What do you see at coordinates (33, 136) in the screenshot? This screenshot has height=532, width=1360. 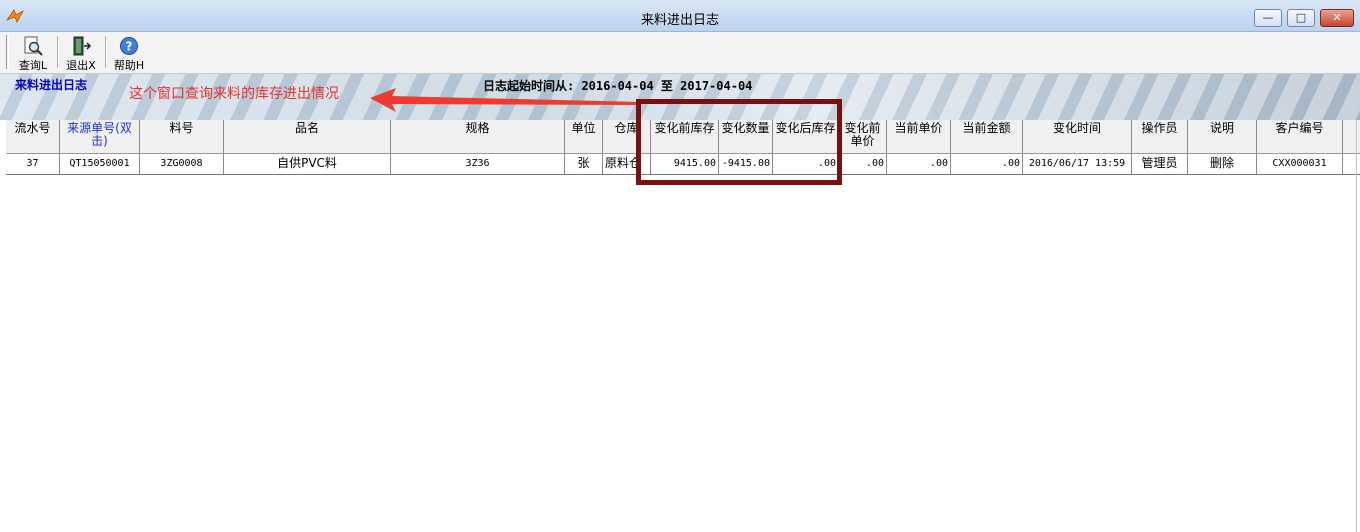 I see `col-header-serial: 流水号` at bounding box center [33, 136].